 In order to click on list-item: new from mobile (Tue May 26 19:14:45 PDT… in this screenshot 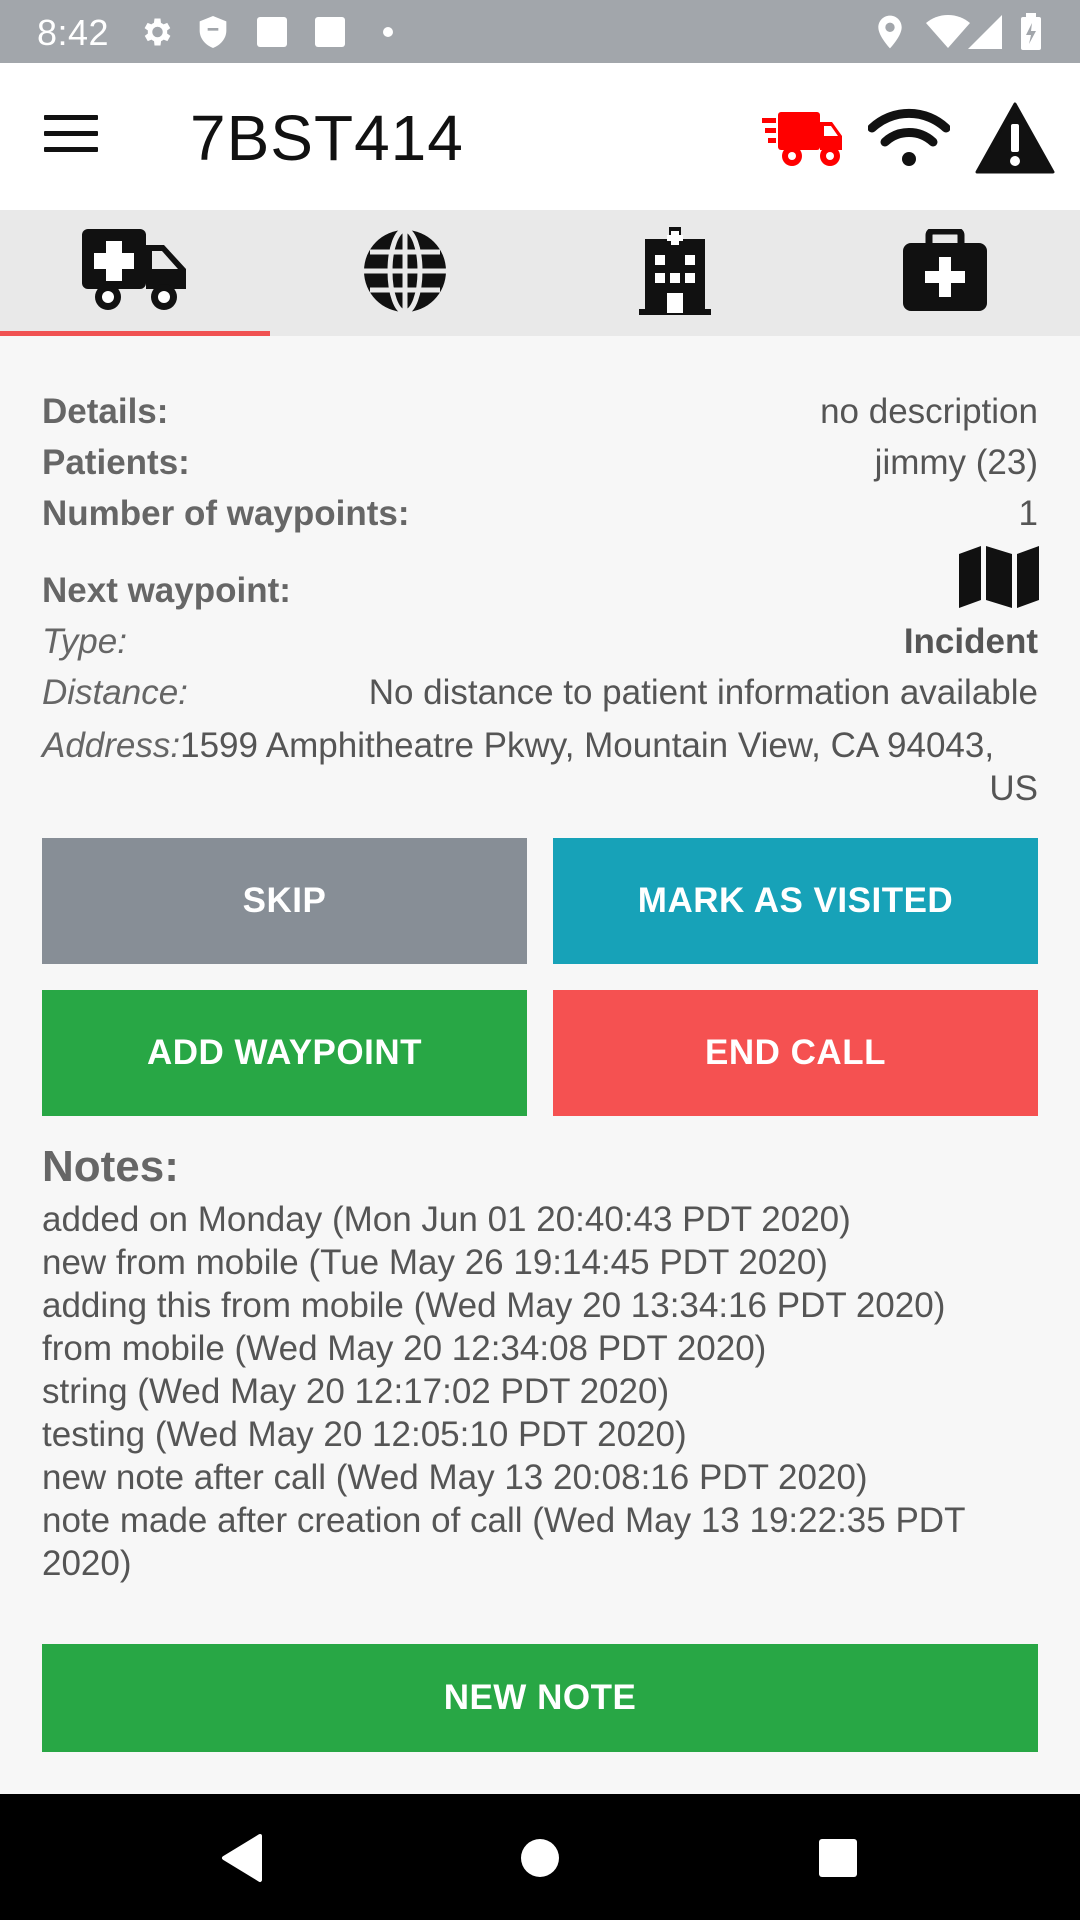, I will do `click(435, 1262)`.